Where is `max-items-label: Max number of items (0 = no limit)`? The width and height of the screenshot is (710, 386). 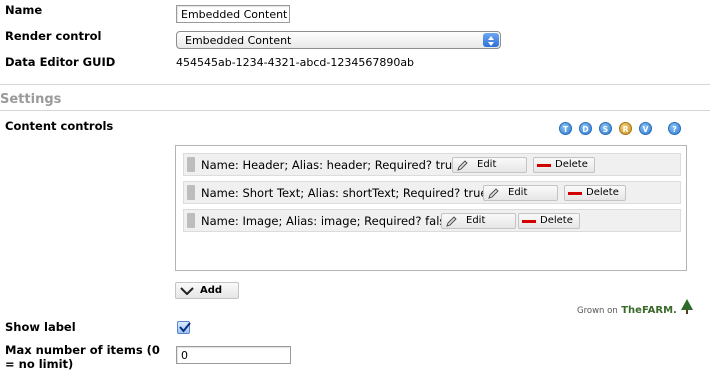 max-items-label: Max number of items (0 = no limit) is located at coordinates (82, 357).